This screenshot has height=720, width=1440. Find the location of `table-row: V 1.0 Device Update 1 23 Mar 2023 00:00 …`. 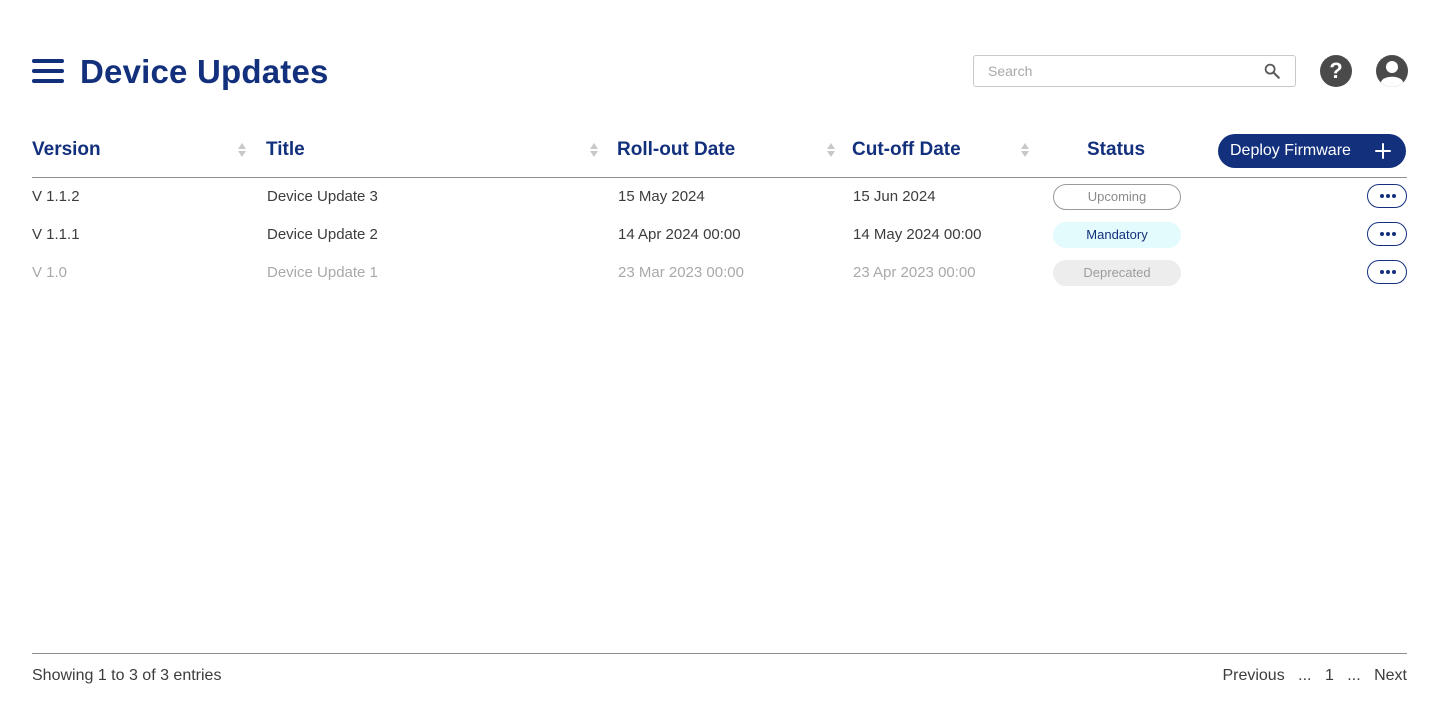

table-row: V 1.0 Device Update 1 23 Mar 2023 00:00 … is located at coordinates (719, 273).